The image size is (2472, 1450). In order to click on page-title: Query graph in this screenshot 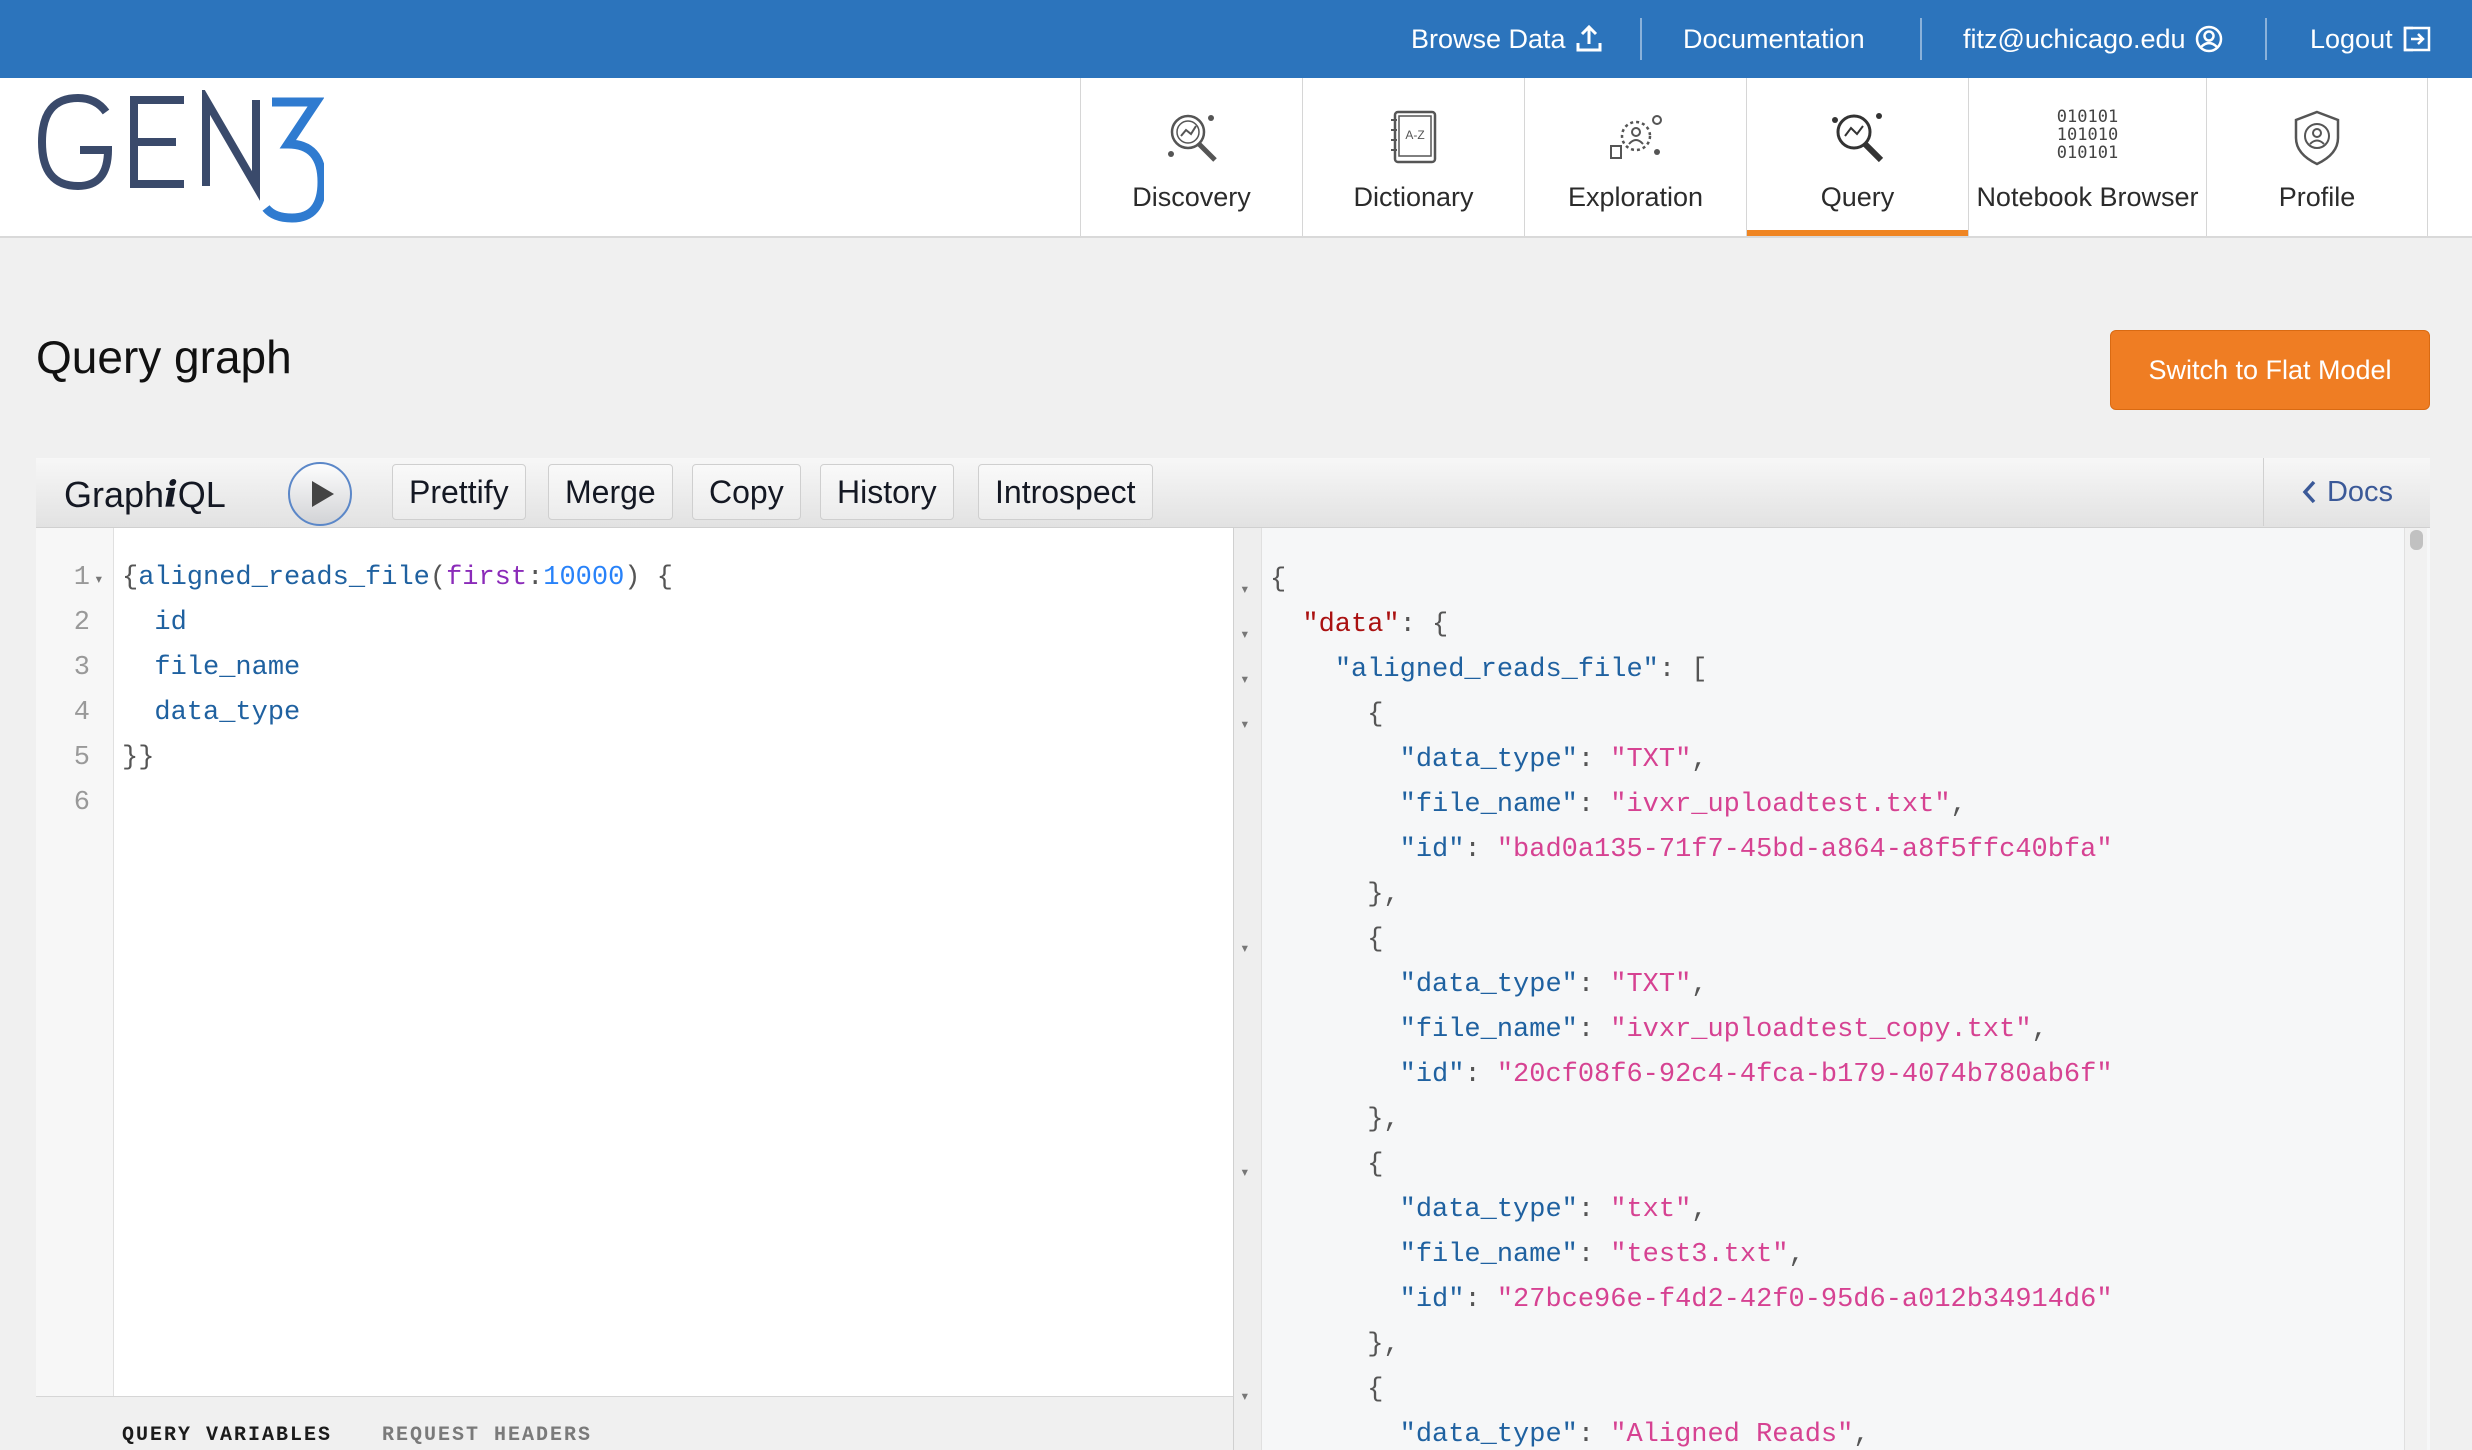, I will do `click(164, 357)`.